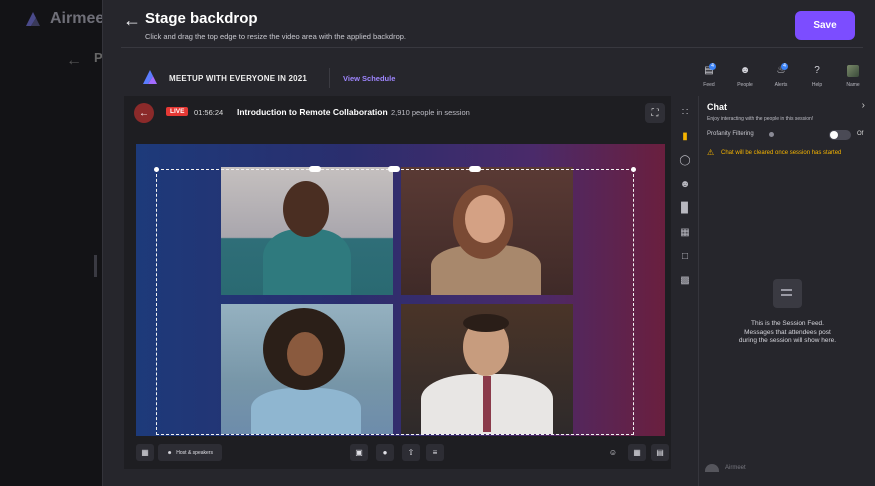 Image resolution: width=875 pixels, height=486 pixels. I want to click on feed-line: This is the Session Feed., so click(787, 323).